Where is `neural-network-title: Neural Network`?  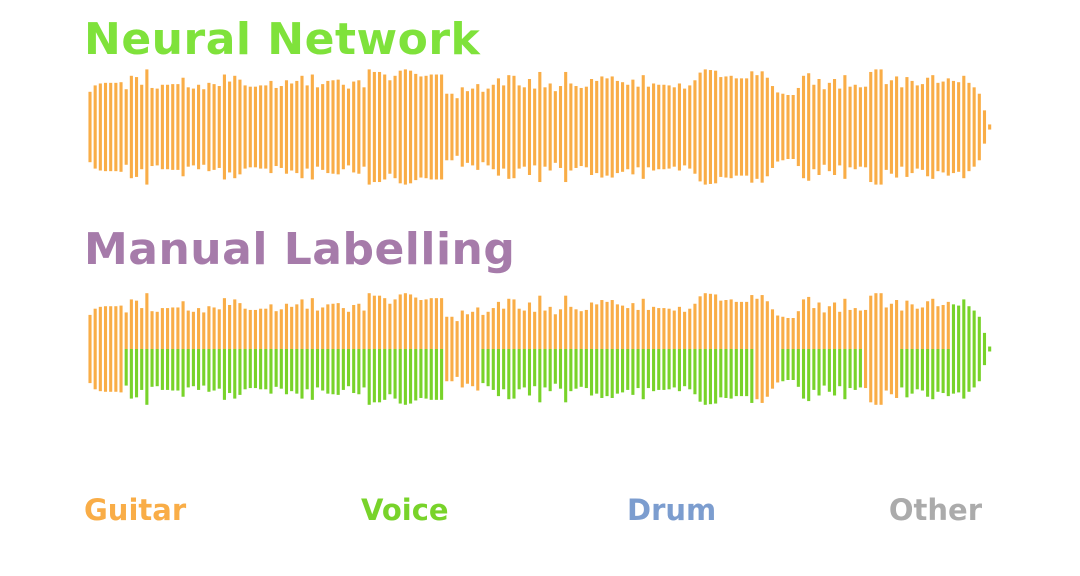 neural-network-title: Neural Network is located at coordinates (282, 39).